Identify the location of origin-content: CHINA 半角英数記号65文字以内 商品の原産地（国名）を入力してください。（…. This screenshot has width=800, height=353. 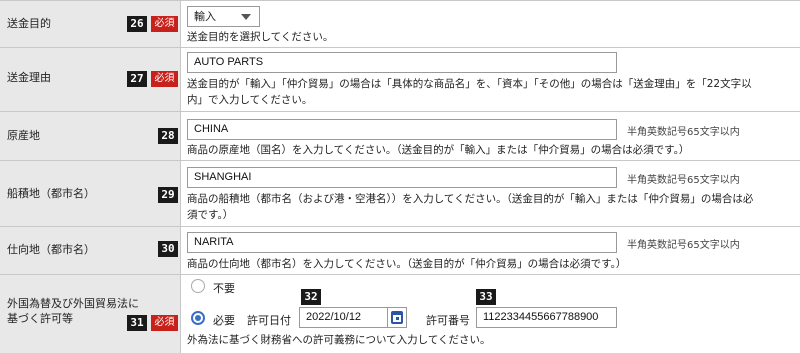
(490, 136).